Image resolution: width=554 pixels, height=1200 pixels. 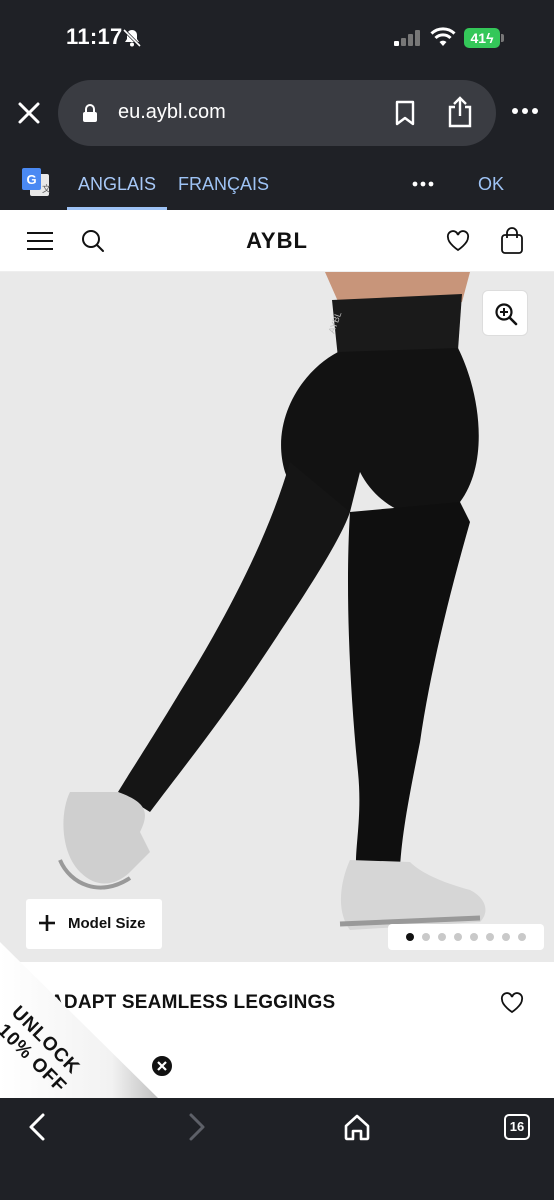 What do you see at coordinates (31, 179) in the screenshot?
I see `svg-text: G` at bounding box center [31, 179].